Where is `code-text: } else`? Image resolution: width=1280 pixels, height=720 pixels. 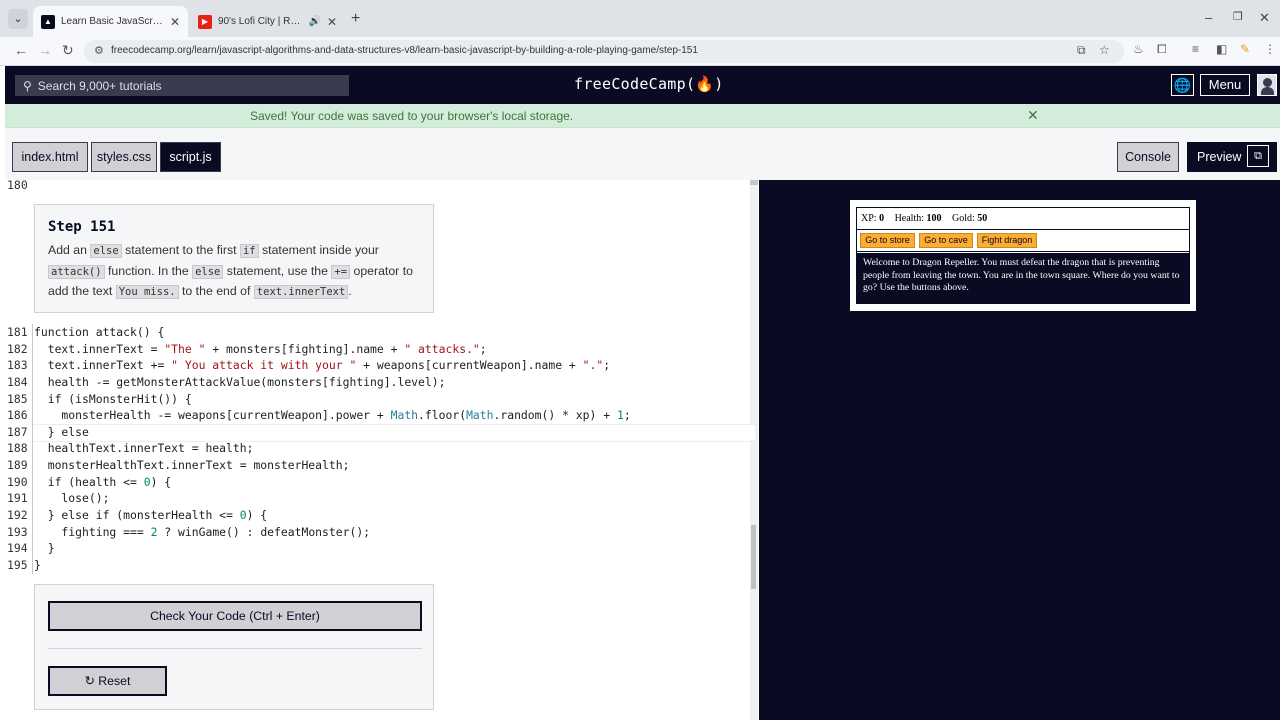 code-text: } else is located at coordinates (61, 432).